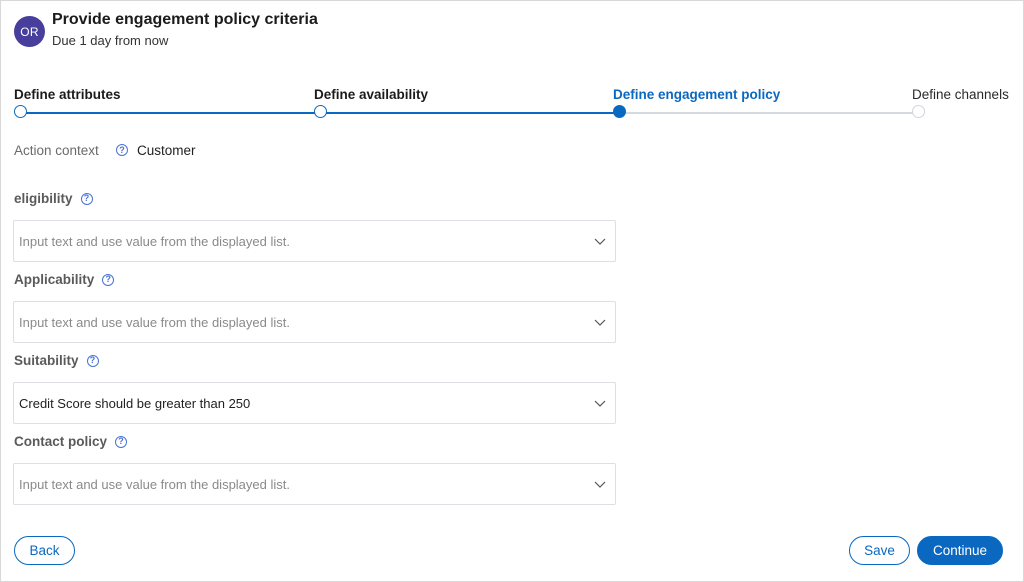  Describe the element at coordinates (61, 441) in the screenshot. I see `contact-policy-label: Contact policy` at that location.